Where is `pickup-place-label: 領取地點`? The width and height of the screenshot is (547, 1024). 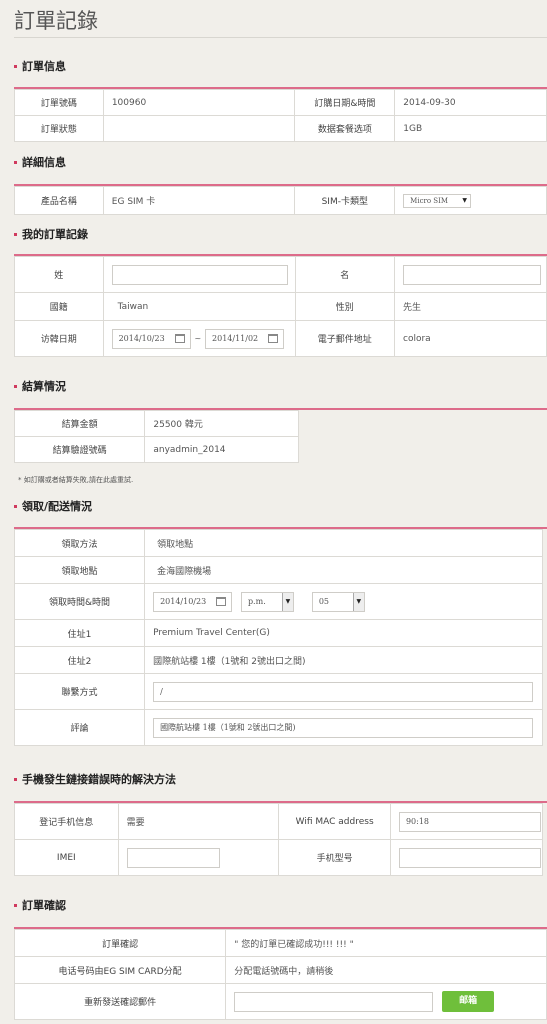
pickup-place-label: 領取地點 is located at coordinates (79, 570).